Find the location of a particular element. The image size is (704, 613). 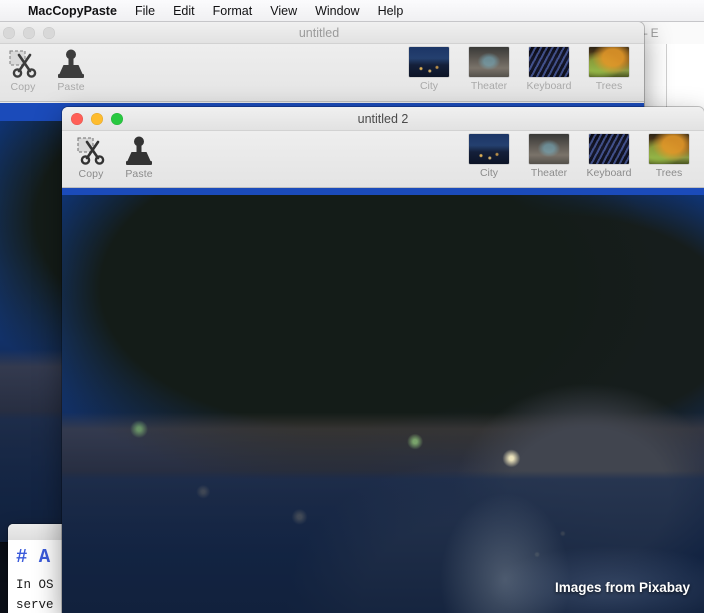

thumbnail-label-trees: Trees is located at coordinates (669, 173).